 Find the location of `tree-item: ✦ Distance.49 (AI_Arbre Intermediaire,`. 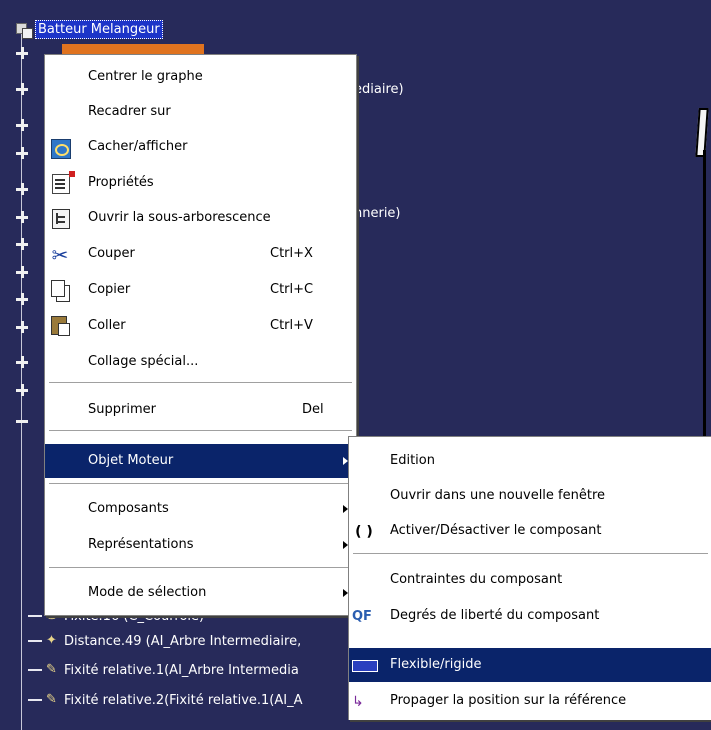

tree-item: ✦ Distance.49 (AI_Arbre Intermediaire, is located at coordinates (164, 641).